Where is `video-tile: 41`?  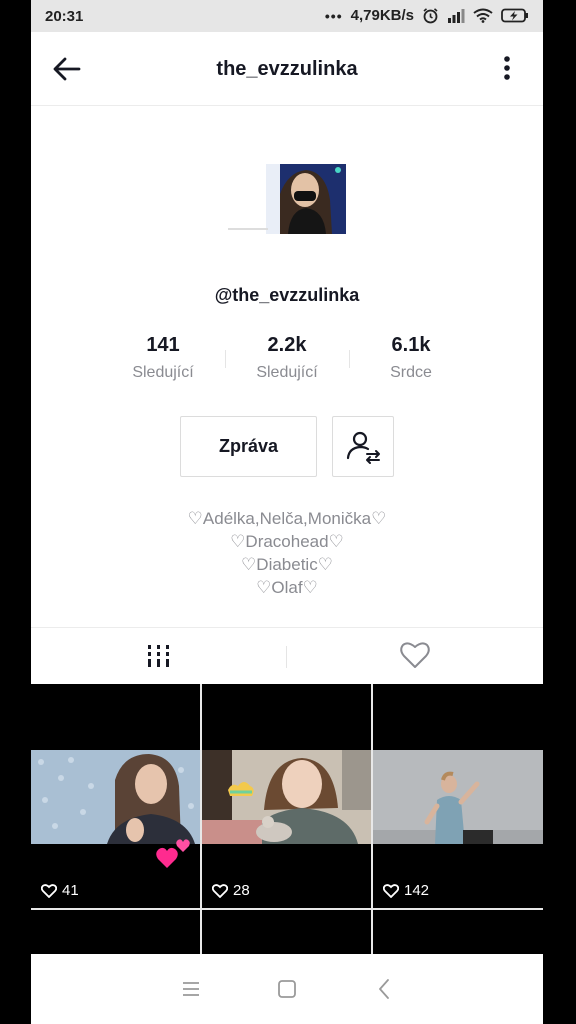
video-tile: 41 is located at coordinates (116, 819).